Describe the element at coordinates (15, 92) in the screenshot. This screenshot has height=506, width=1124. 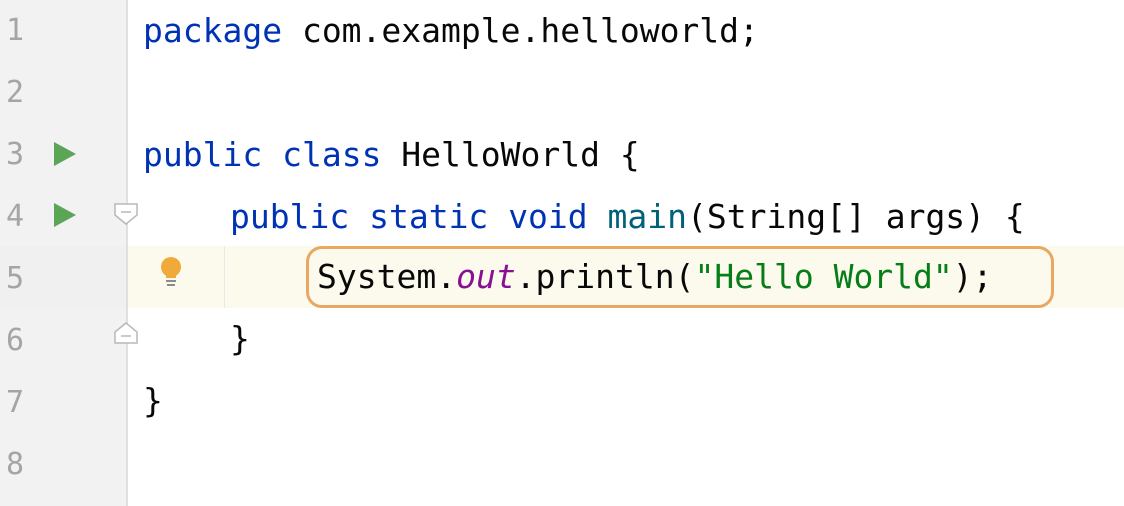
I see `line-number-2: 2` at that location.